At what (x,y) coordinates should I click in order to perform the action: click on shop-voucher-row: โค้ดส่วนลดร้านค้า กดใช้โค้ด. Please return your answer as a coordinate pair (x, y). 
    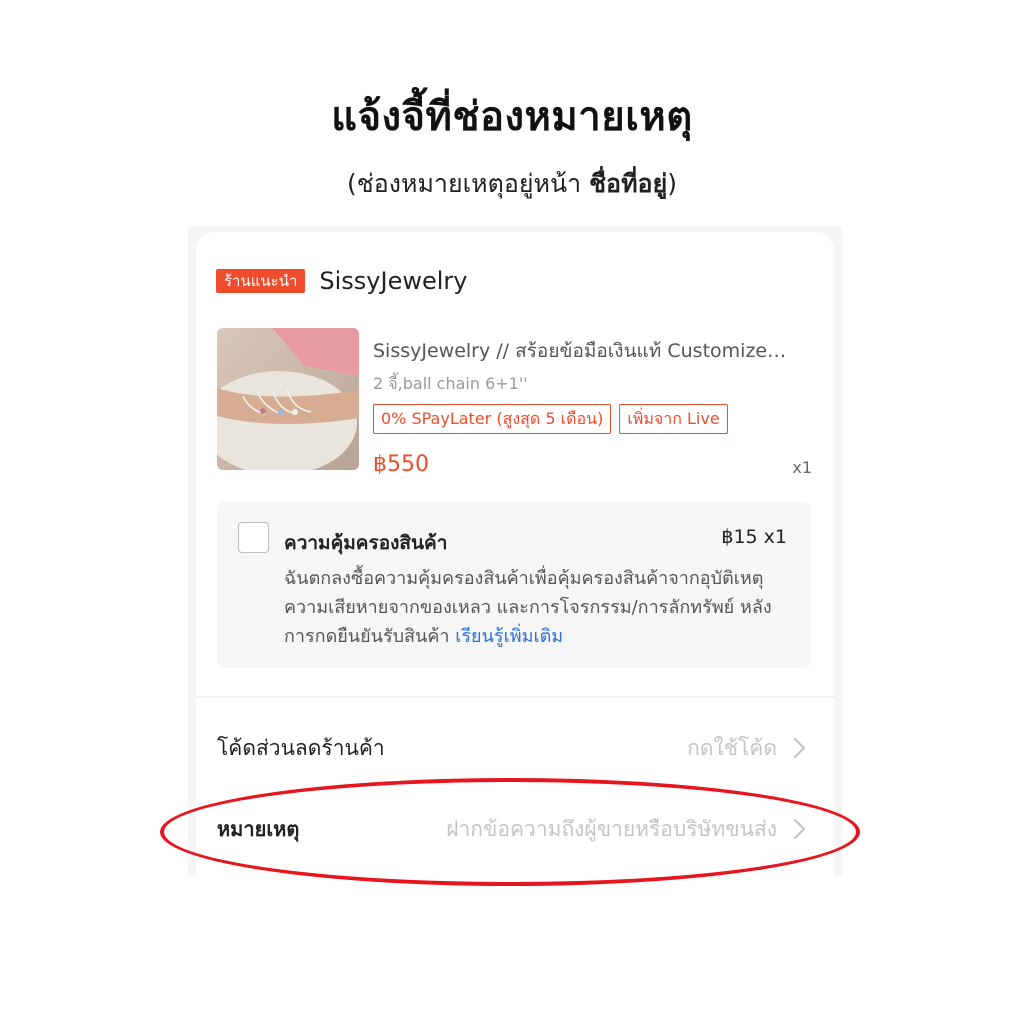
    Looking at the image, I should click on (514, 748).